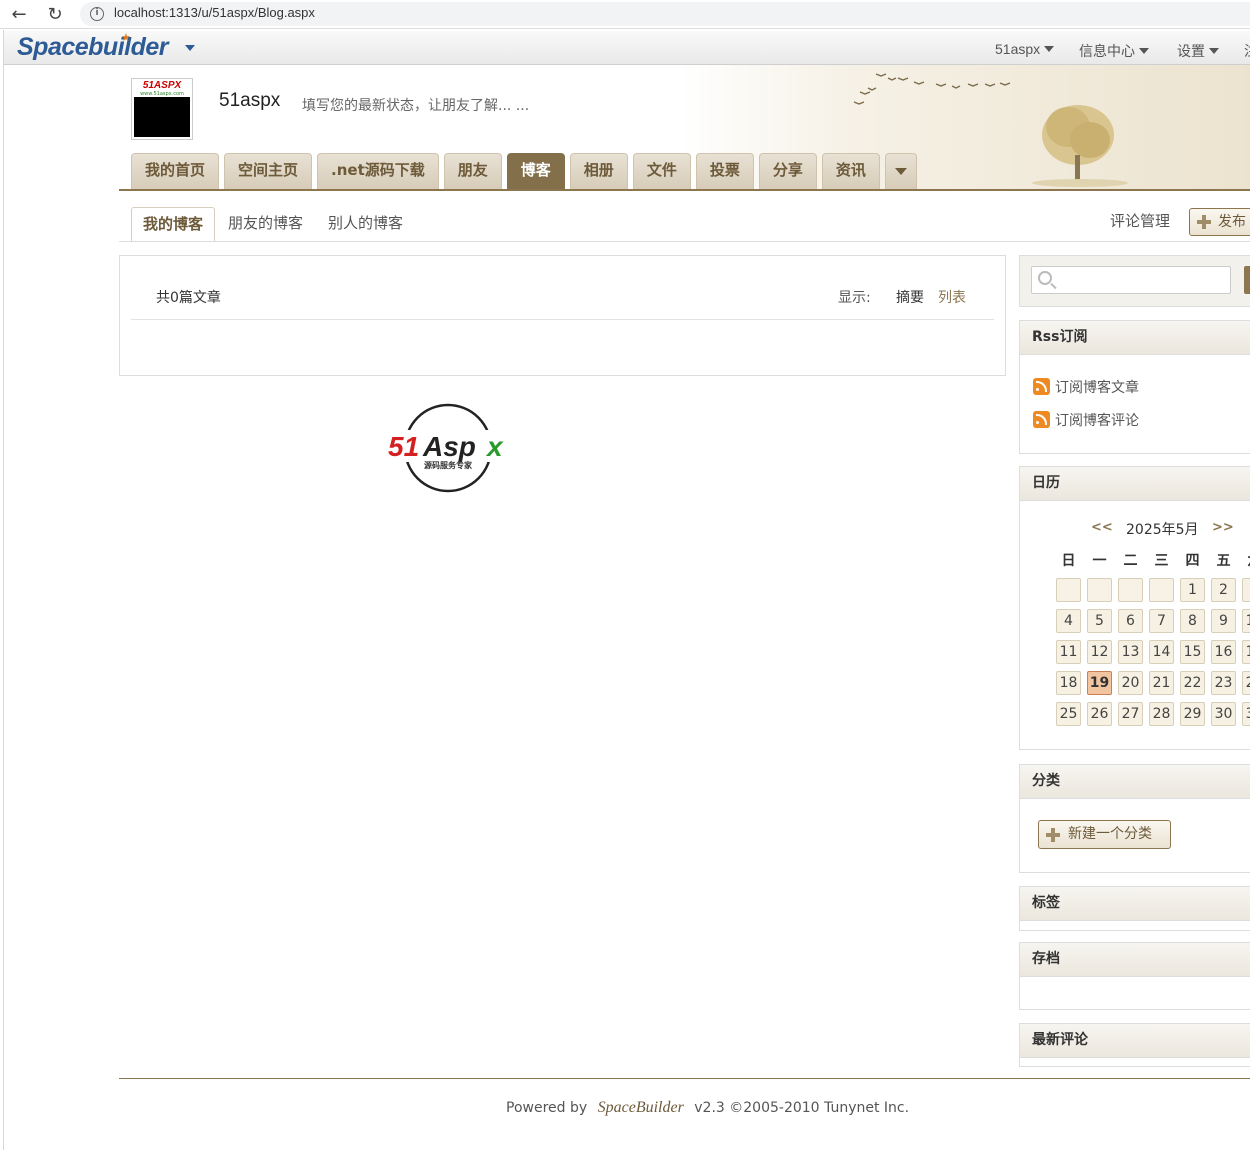 This screenshot has width=1250, height=1150. I want to click on calendar-day: 24, so click(1246, 683).